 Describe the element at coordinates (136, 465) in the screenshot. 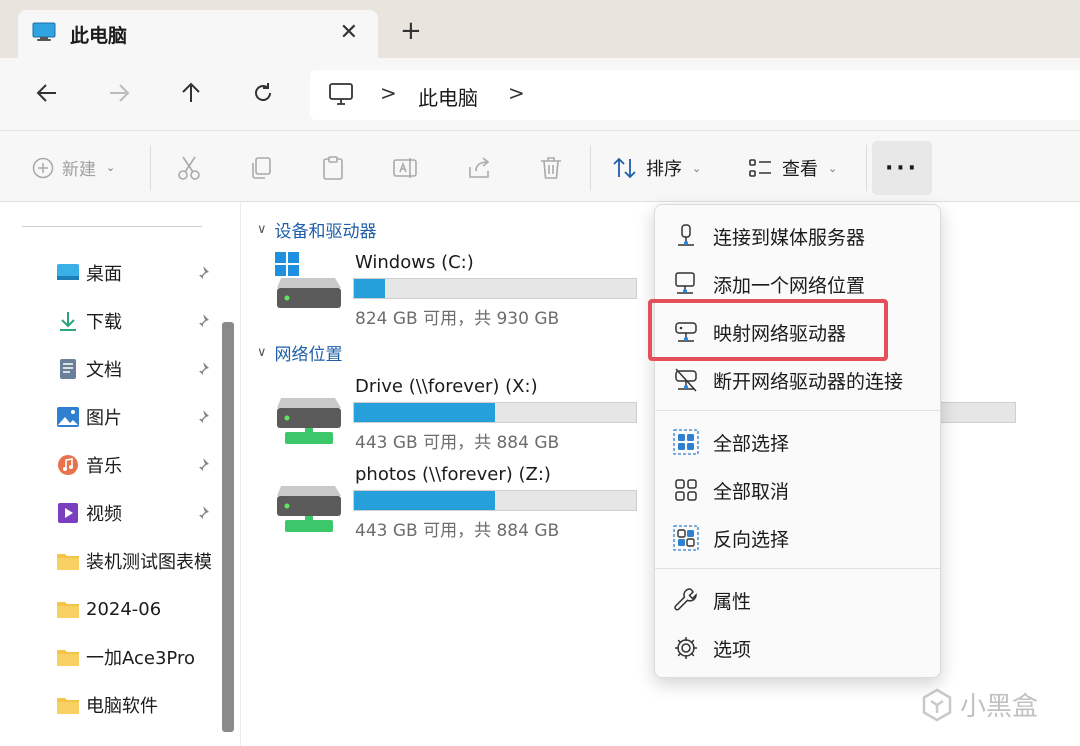

I see `sidebar-item-music: 音乐` at that location.